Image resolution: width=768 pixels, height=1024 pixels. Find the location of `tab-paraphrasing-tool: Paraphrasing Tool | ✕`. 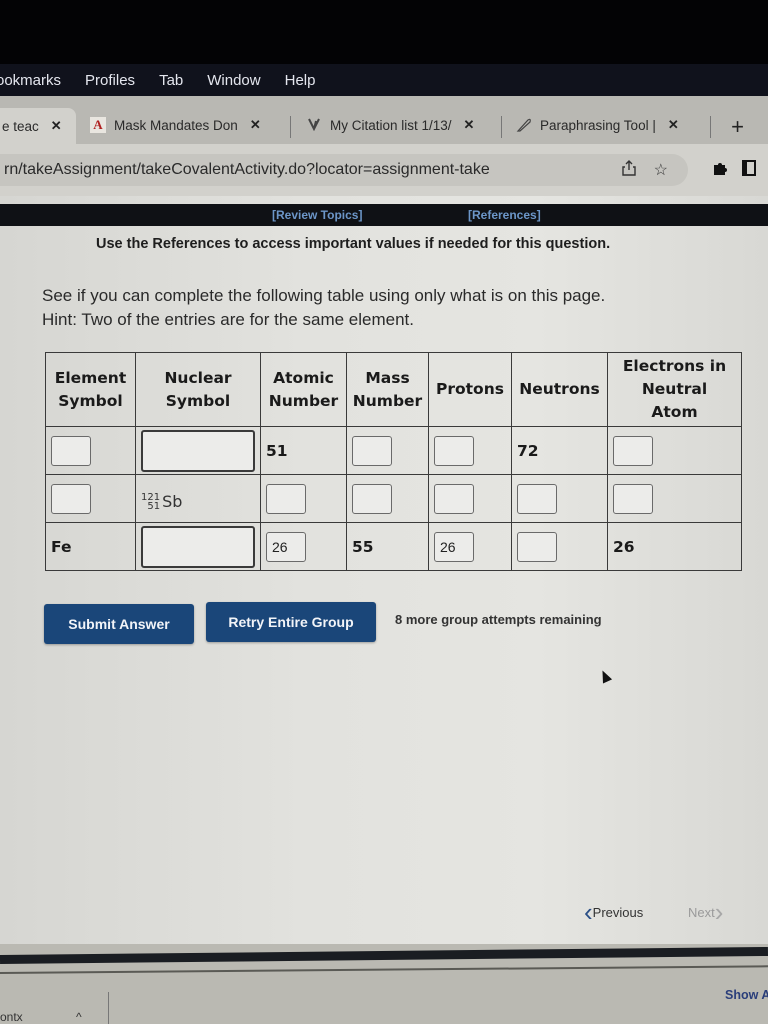

tab-paraphrasing-tool: Paraphrasing Tool | ✕ is located at coordinates (597, 125).